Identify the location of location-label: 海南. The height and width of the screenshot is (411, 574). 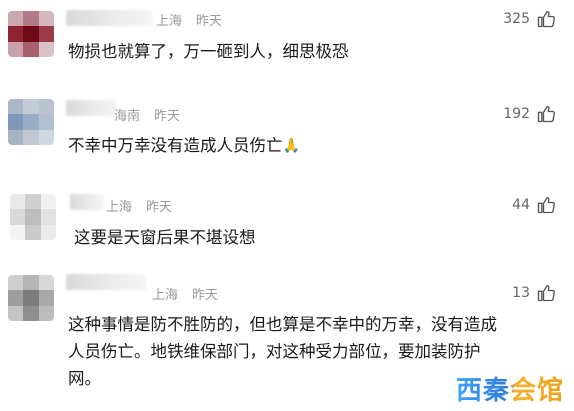
(127, 116).